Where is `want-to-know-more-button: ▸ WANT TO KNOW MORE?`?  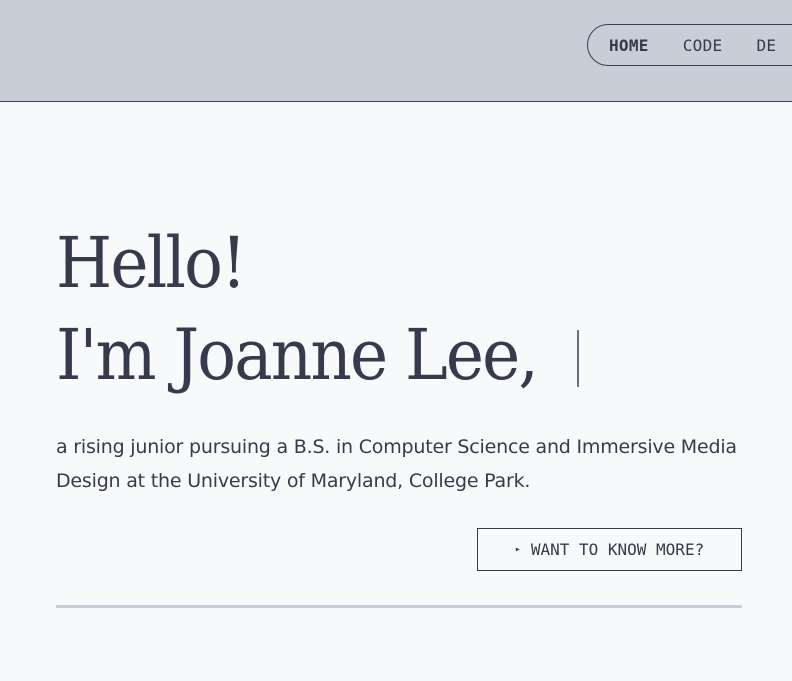
want-to-know-more-button: ▸ WANT TO KNOW MORE? is located at coordinates (609, 549).